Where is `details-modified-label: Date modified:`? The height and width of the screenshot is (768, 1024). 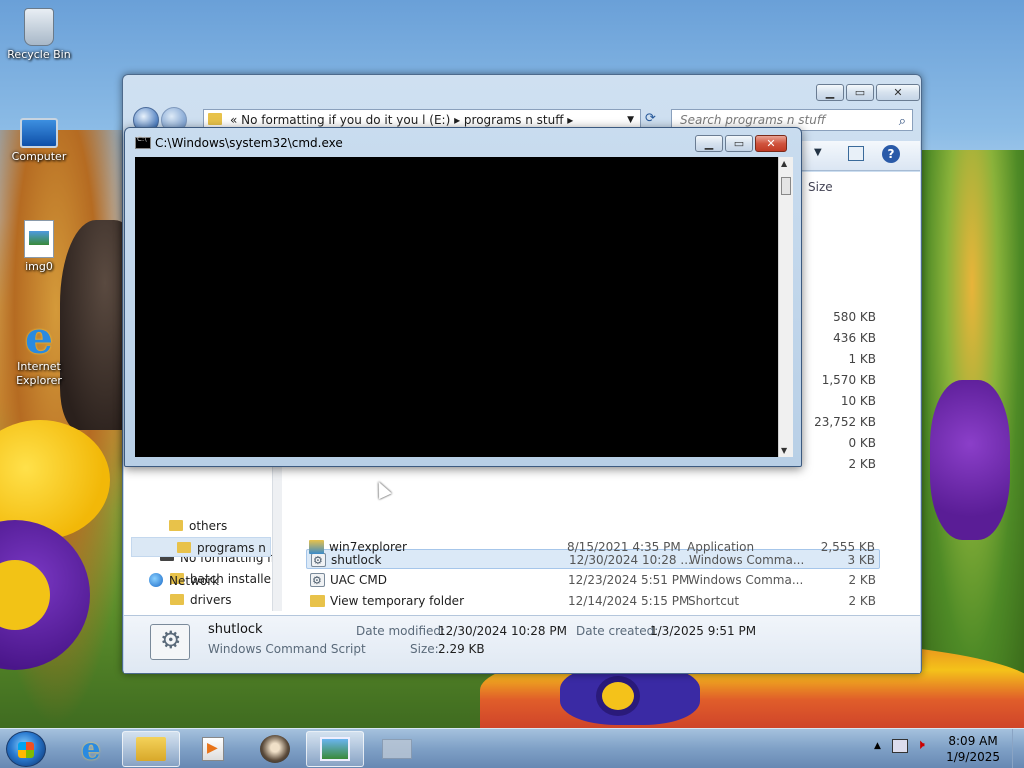
details-modified-label: Date modified: is located at coordinates (401, 631).